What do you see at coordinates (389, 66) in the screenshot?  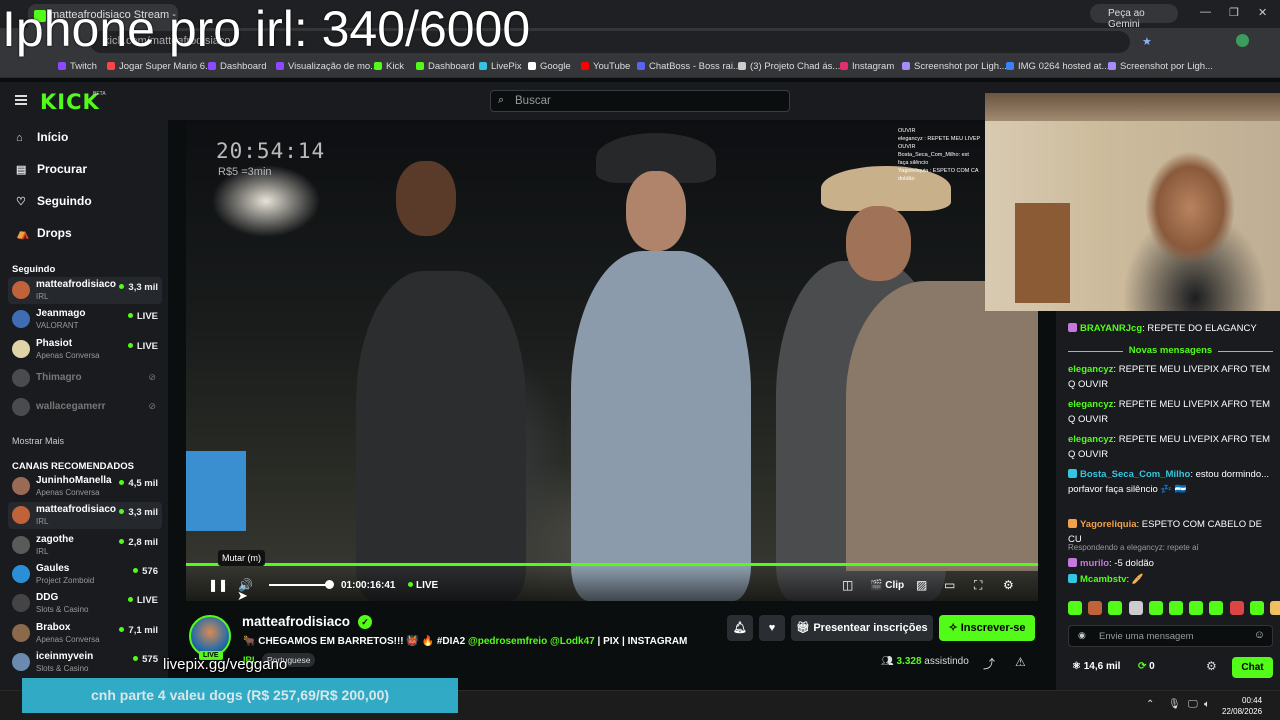 I see `bookmark-item: Kick` at bounding box center [389, 66].